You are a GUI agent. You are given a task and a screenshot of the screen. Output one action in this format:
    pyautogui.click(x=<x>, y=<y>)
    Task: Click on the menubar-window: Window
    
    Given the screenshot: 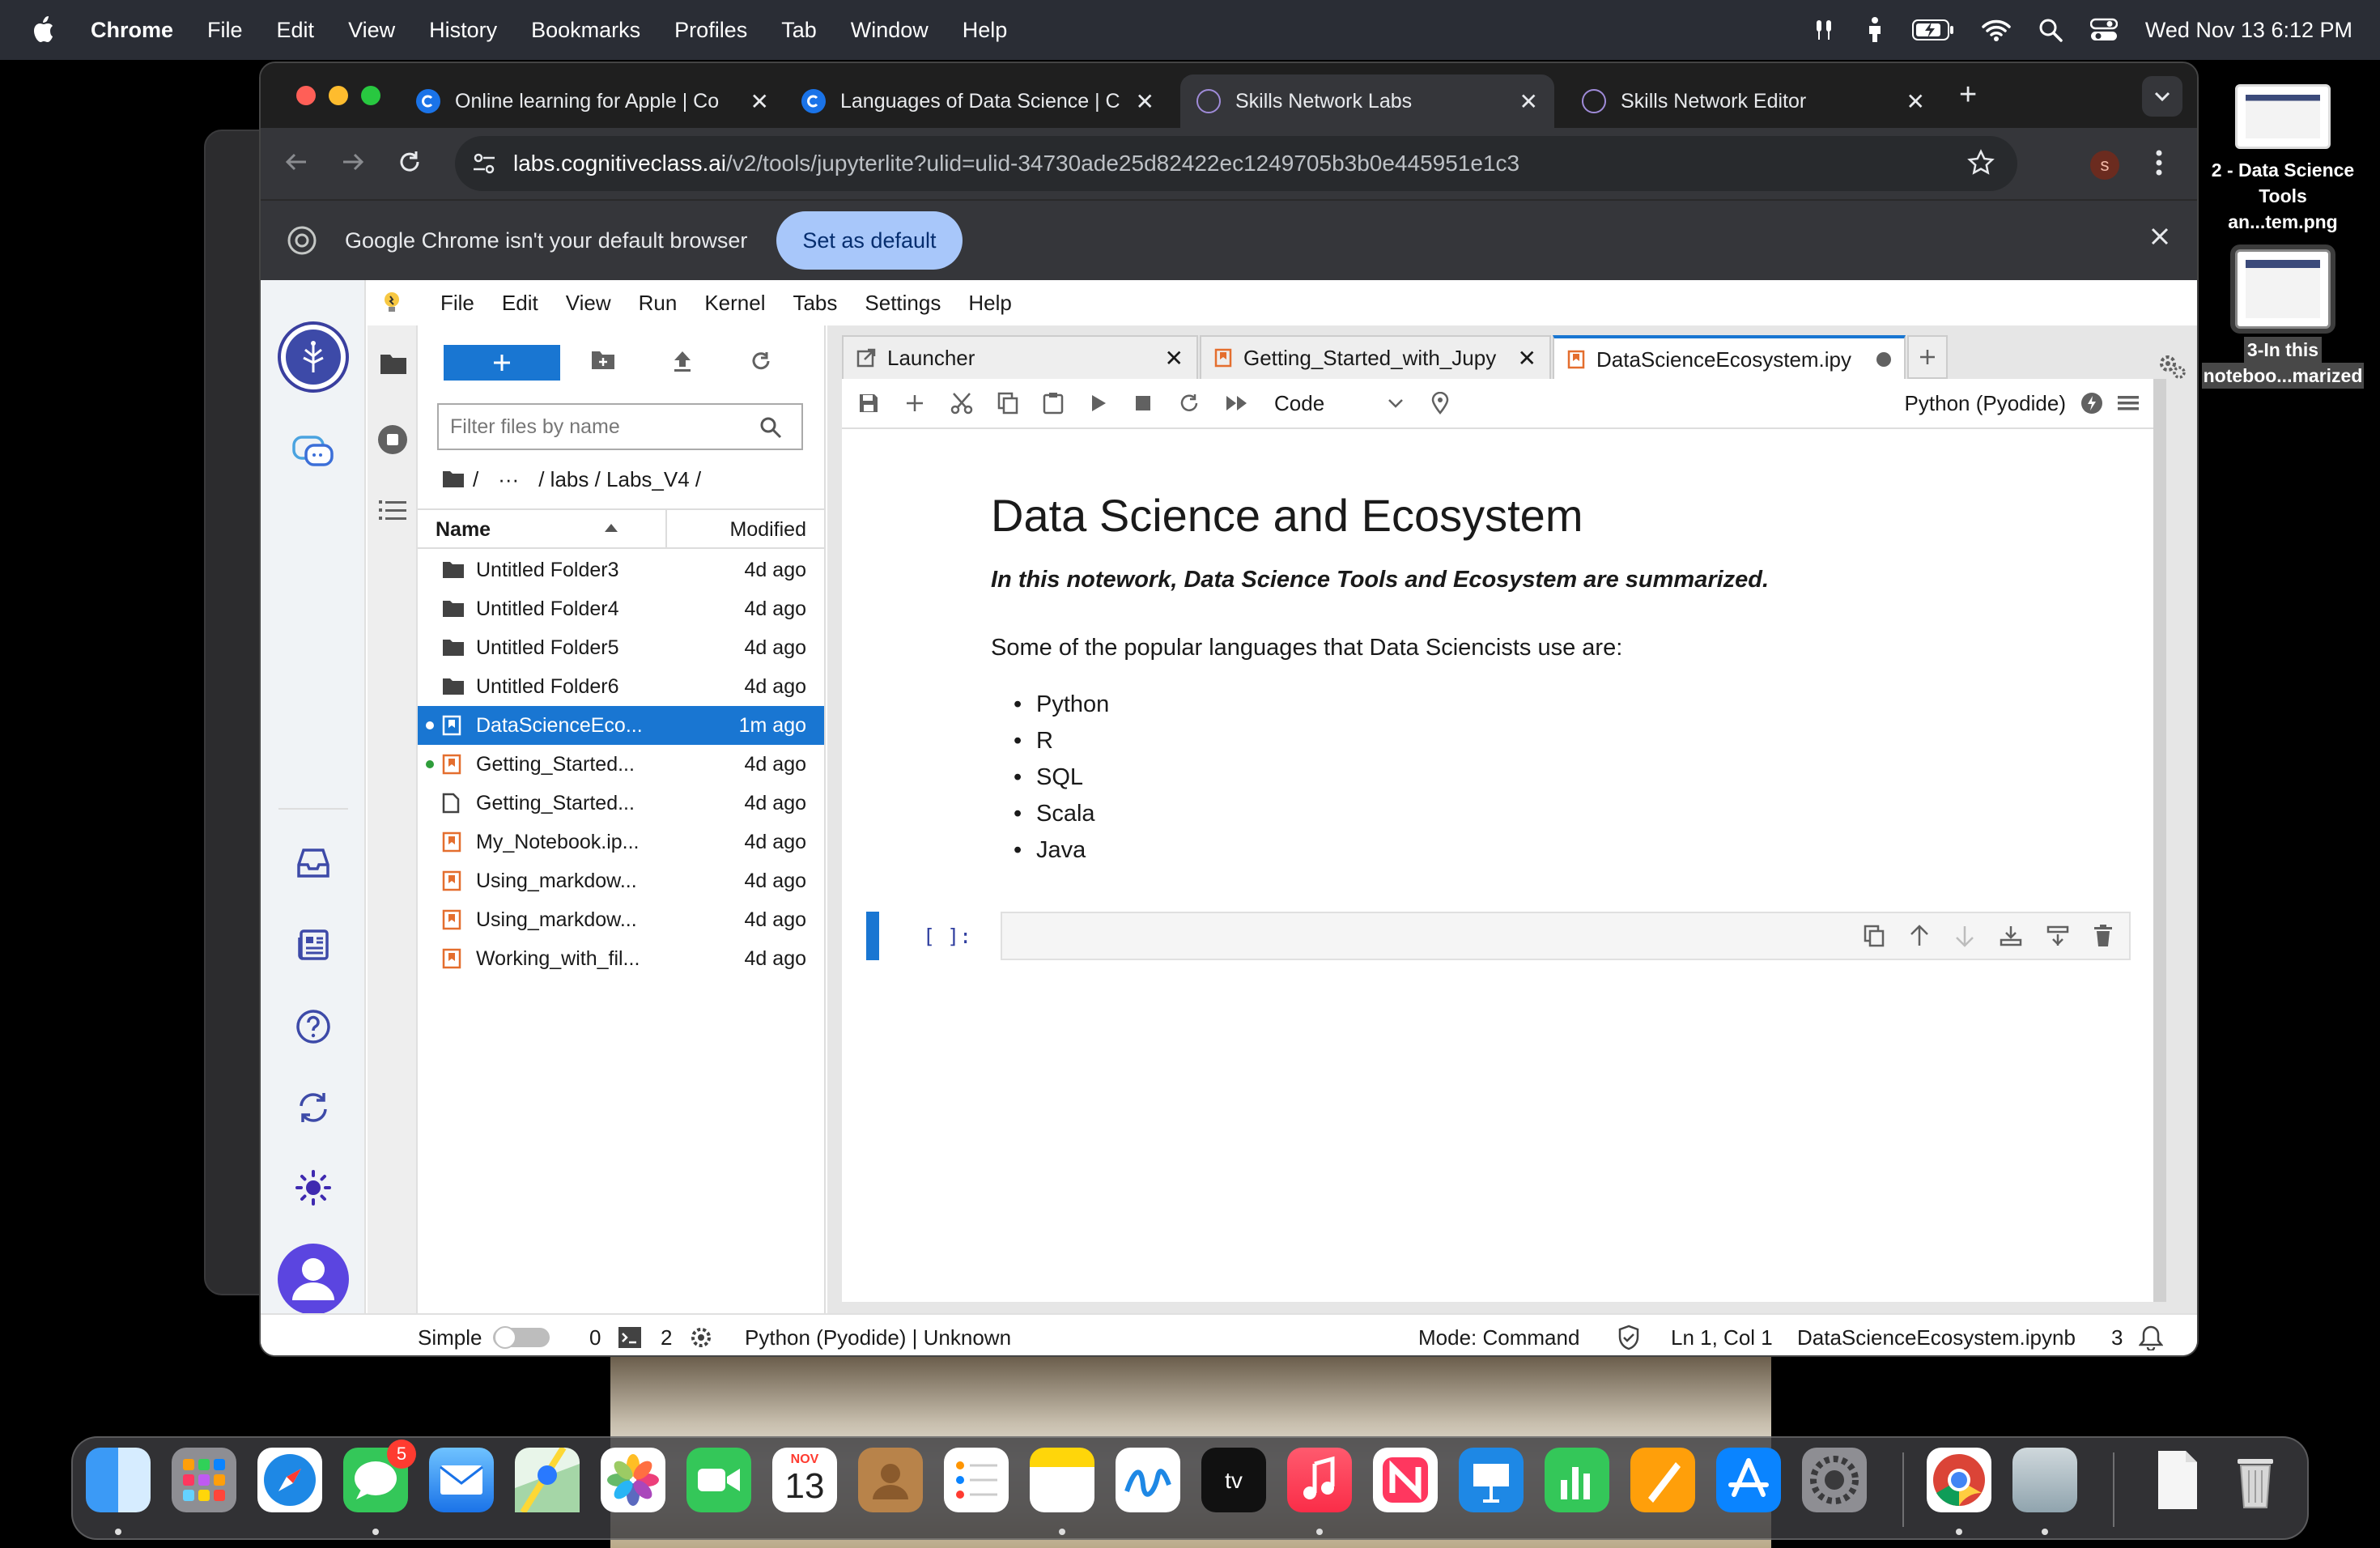 What is the action you would take?
    pyautogui.click(x=890, y=31)
    